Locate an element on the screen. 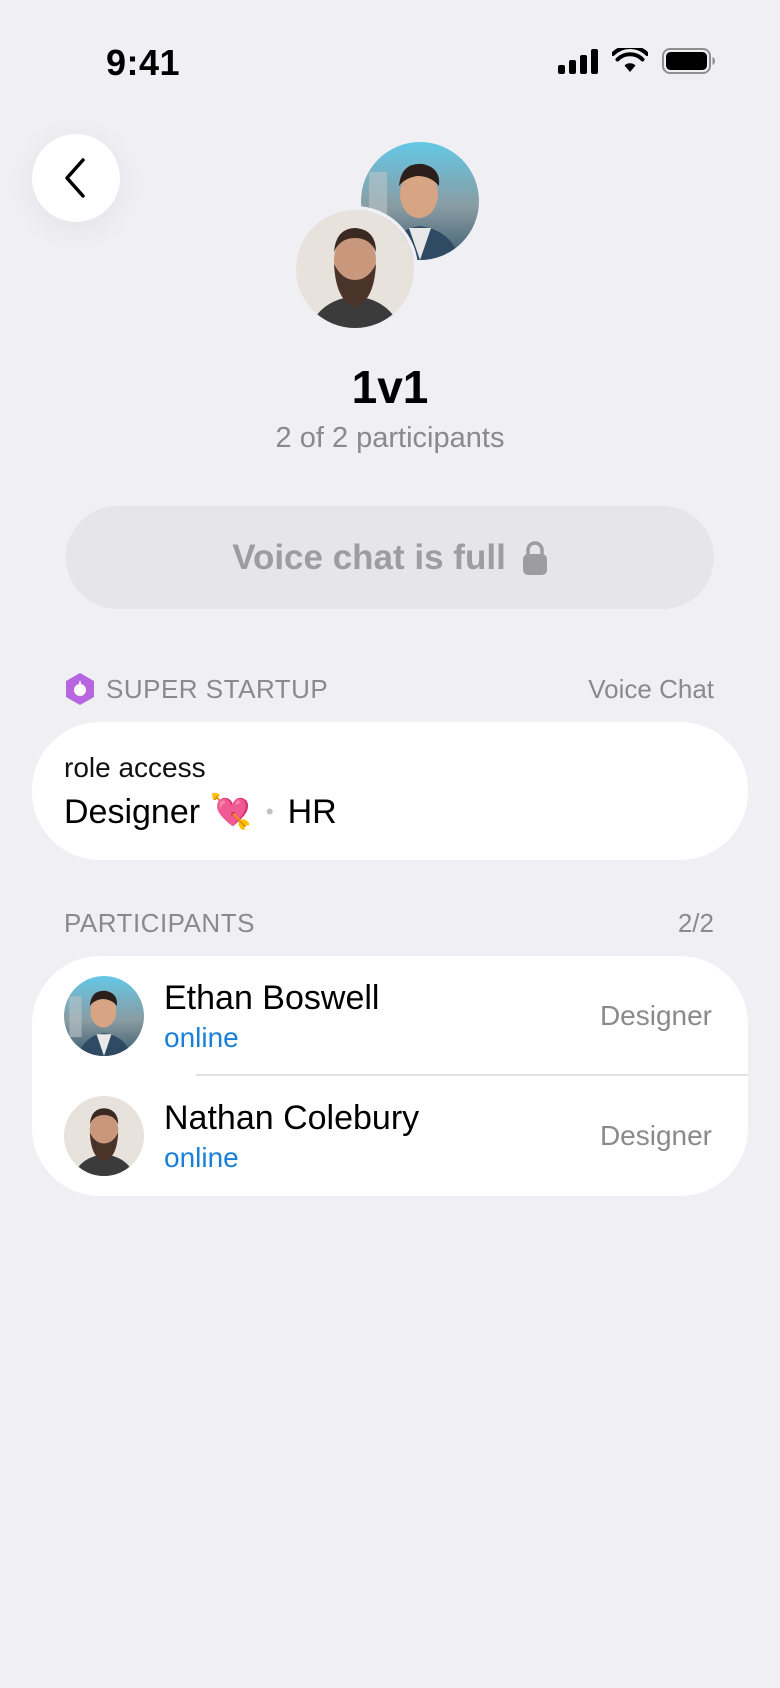  role-list: Designer 💘 • HR is located at coordinates (390, 812).